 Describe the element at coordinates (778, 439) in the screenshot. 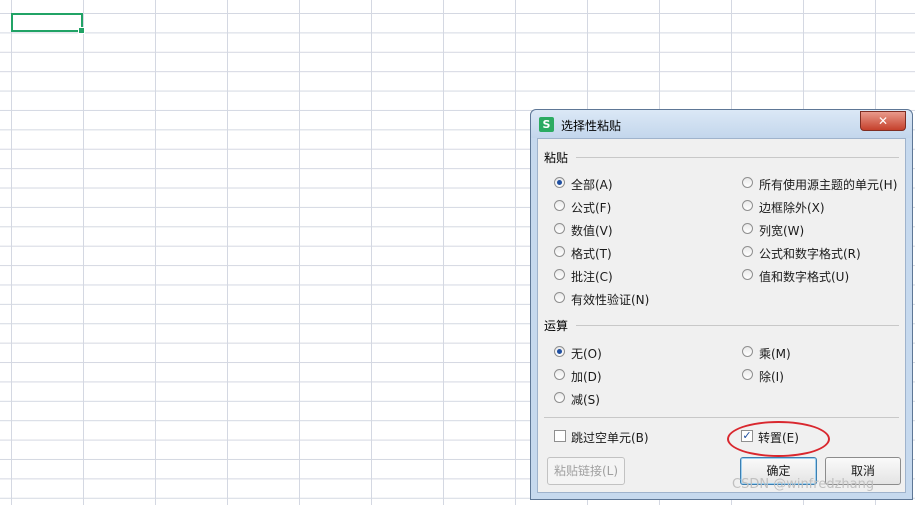

I see `red-annotation-circle` at that location.